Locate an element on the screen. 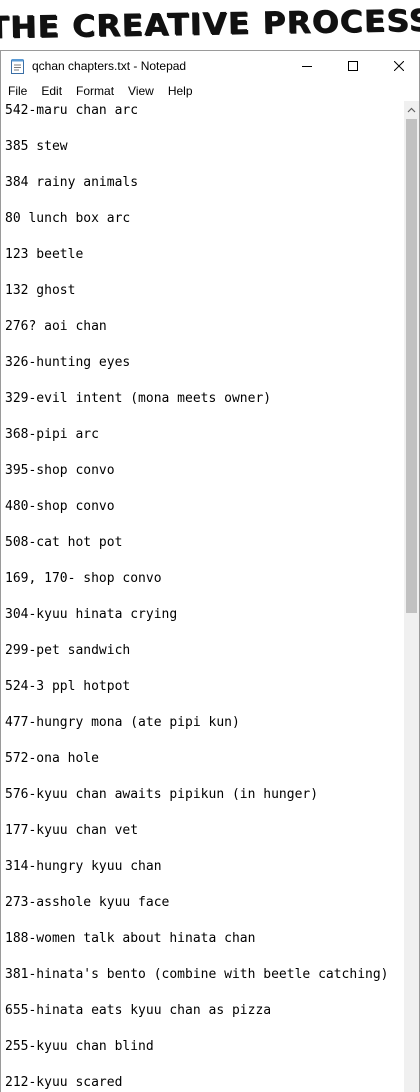  text-line: 572-ona hole is located at coordinates (52, 758).